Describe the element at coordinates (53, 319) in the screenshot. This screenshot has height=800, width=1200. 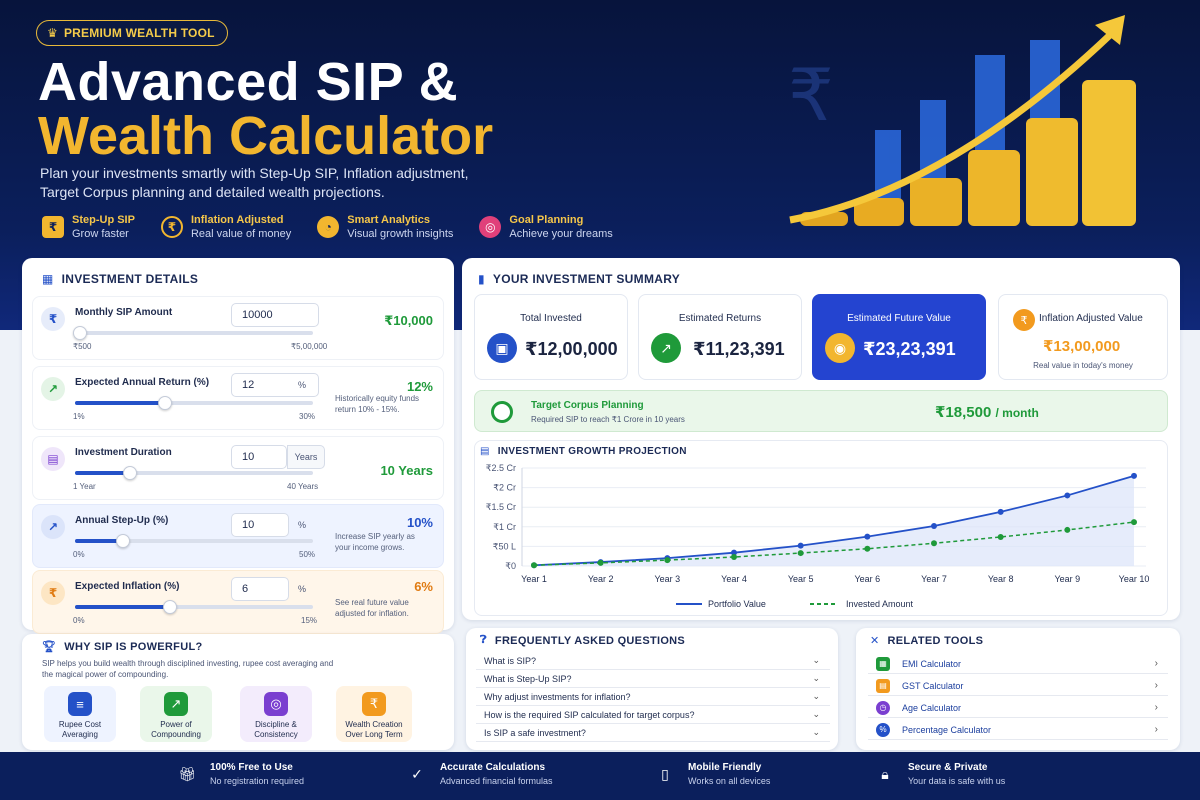
I see `rupee-hand-icon: ₹` at that location.